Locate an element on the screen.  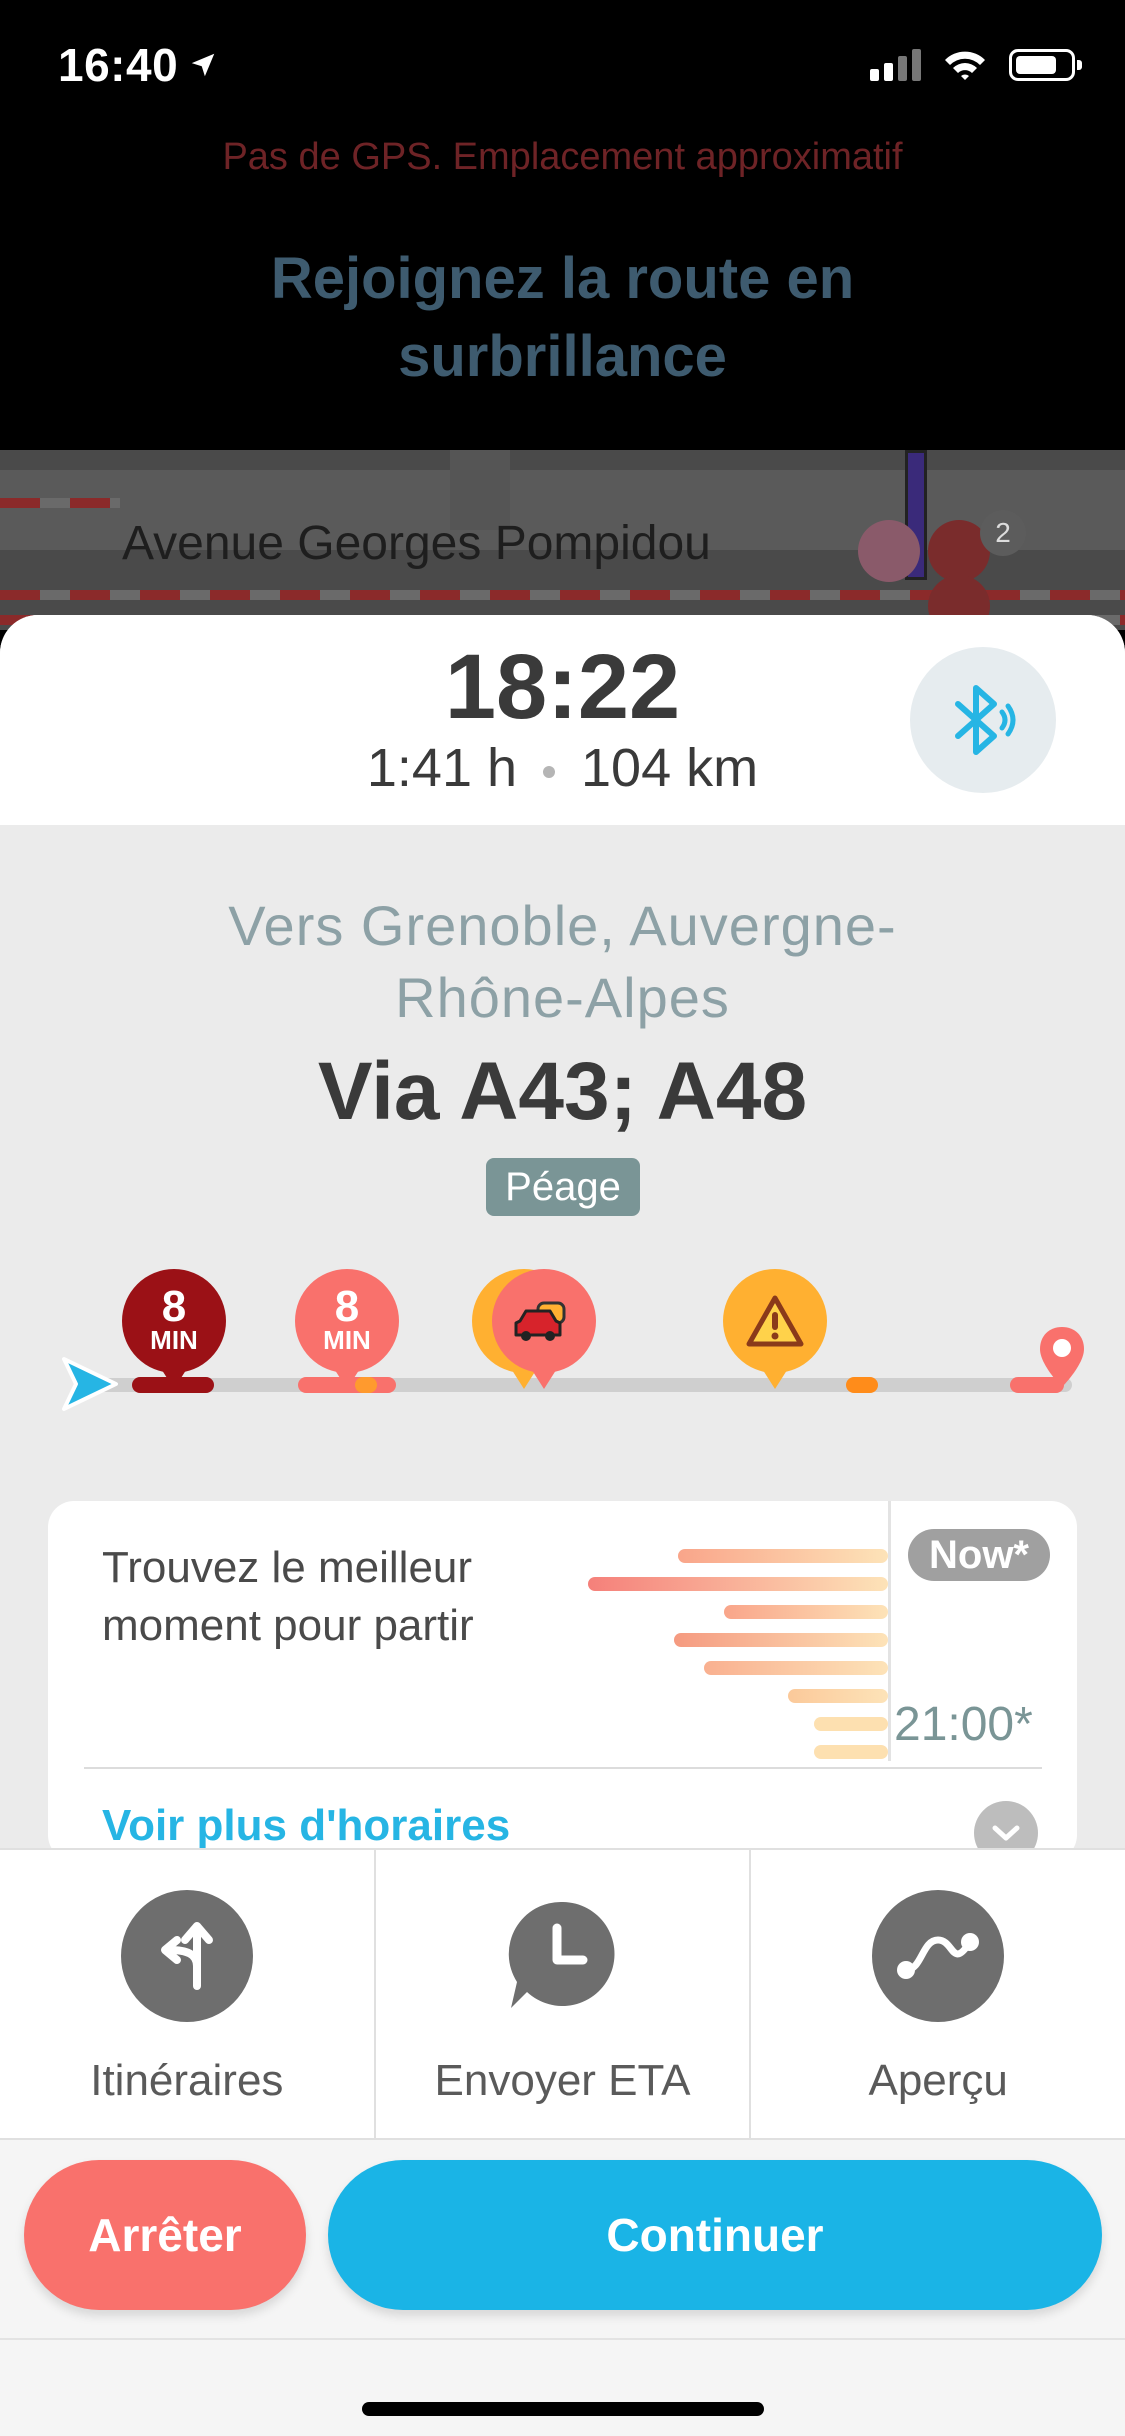
hazard-warning-icon is located at coordinates (775, 1329).